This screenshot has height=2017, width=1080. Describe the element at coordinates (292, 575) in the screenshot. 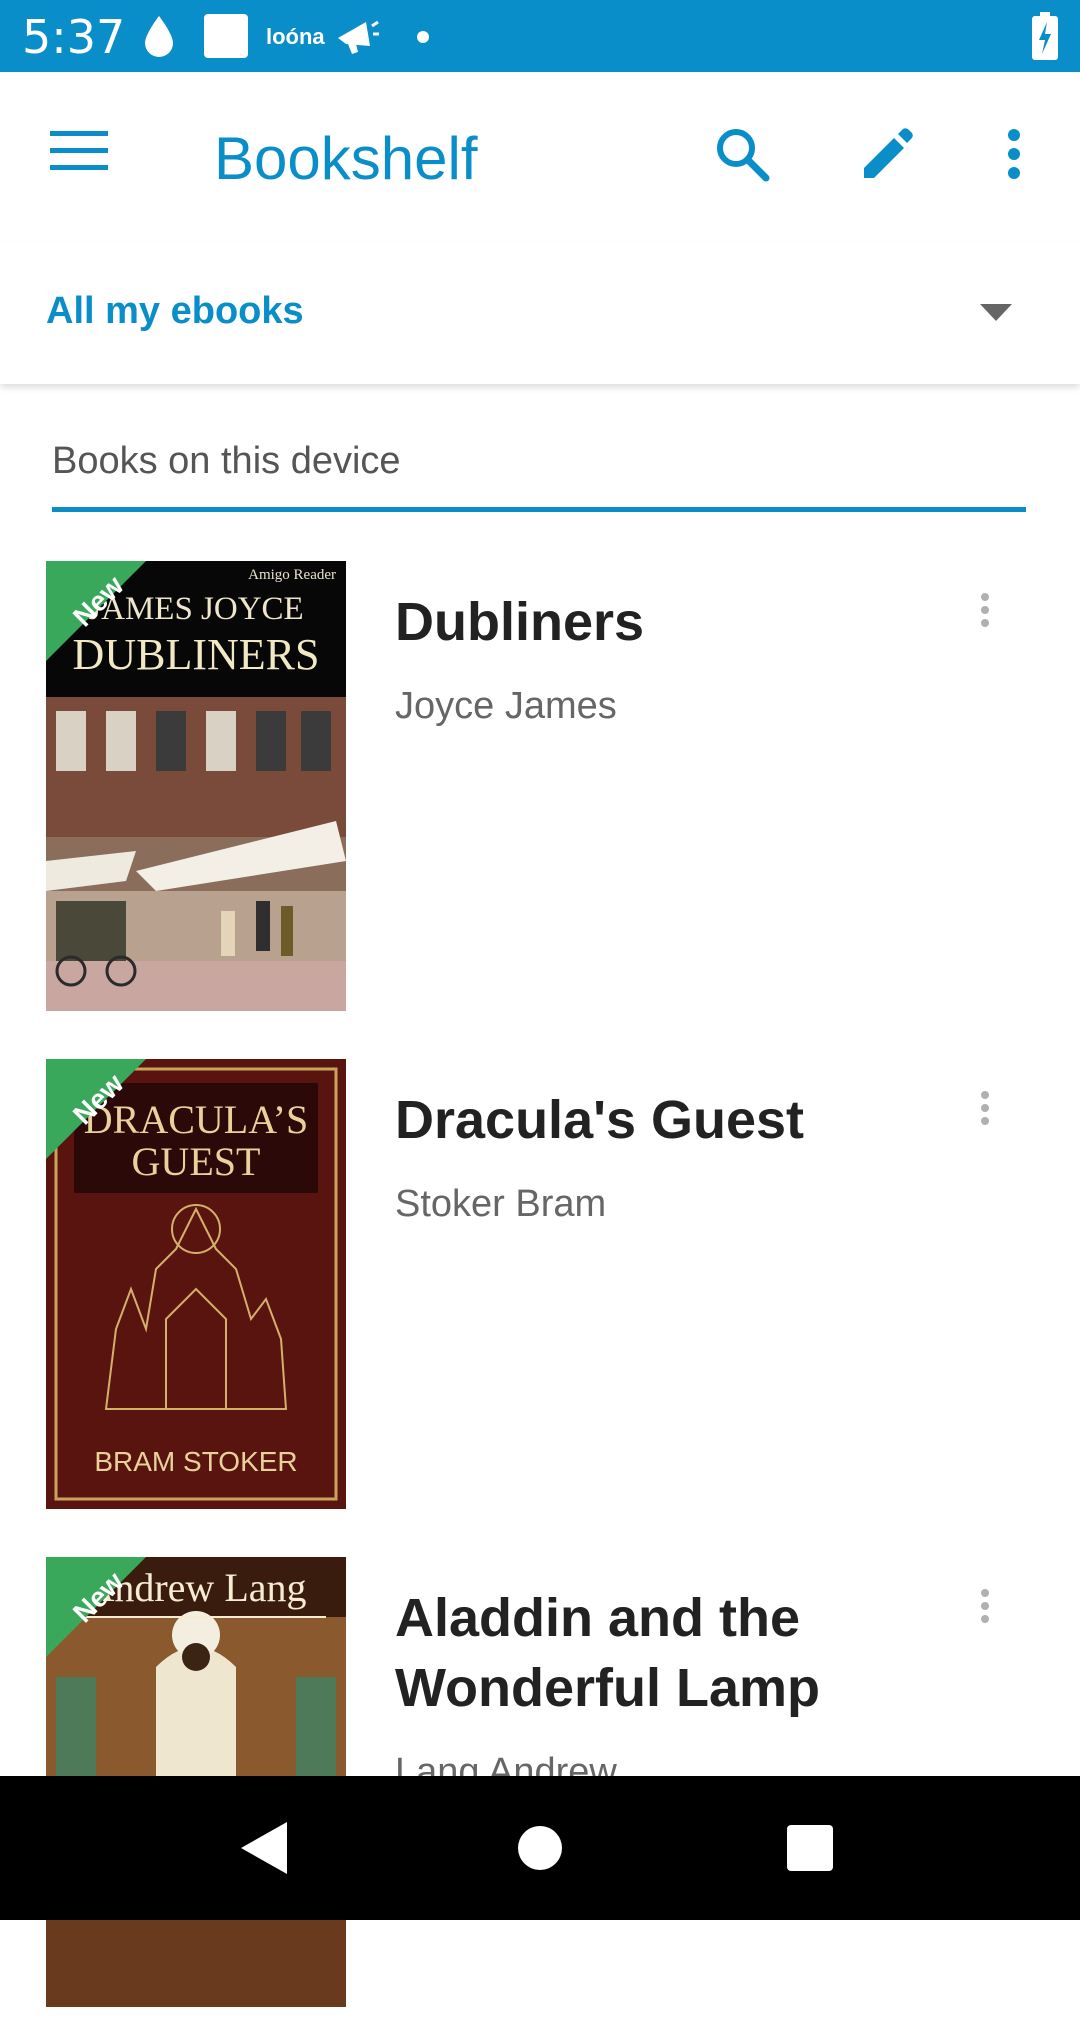

I see `cover-publisher: Amigo Reader` at that location.